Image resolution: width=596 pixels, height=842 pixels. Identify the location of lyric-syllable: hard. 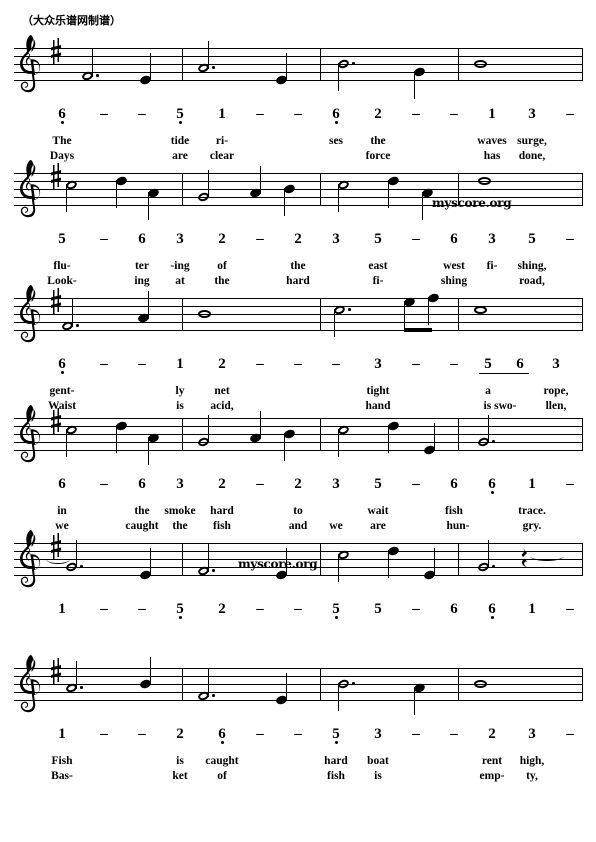
(222, 511).